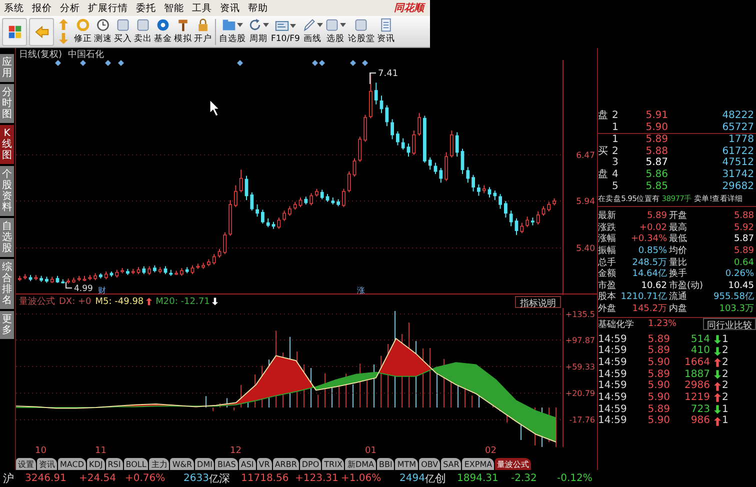 The height and width of the screenshot is (487, 756). Describe the element at coordinates (83, 31) in the screenshot. I see `toolbar-button: 修正` at that location.